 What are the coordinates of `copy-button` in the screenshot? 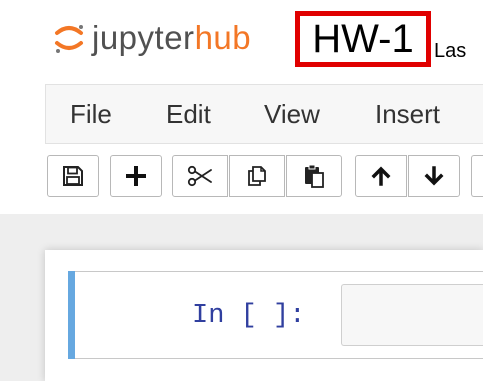 It's located at (257, 176).